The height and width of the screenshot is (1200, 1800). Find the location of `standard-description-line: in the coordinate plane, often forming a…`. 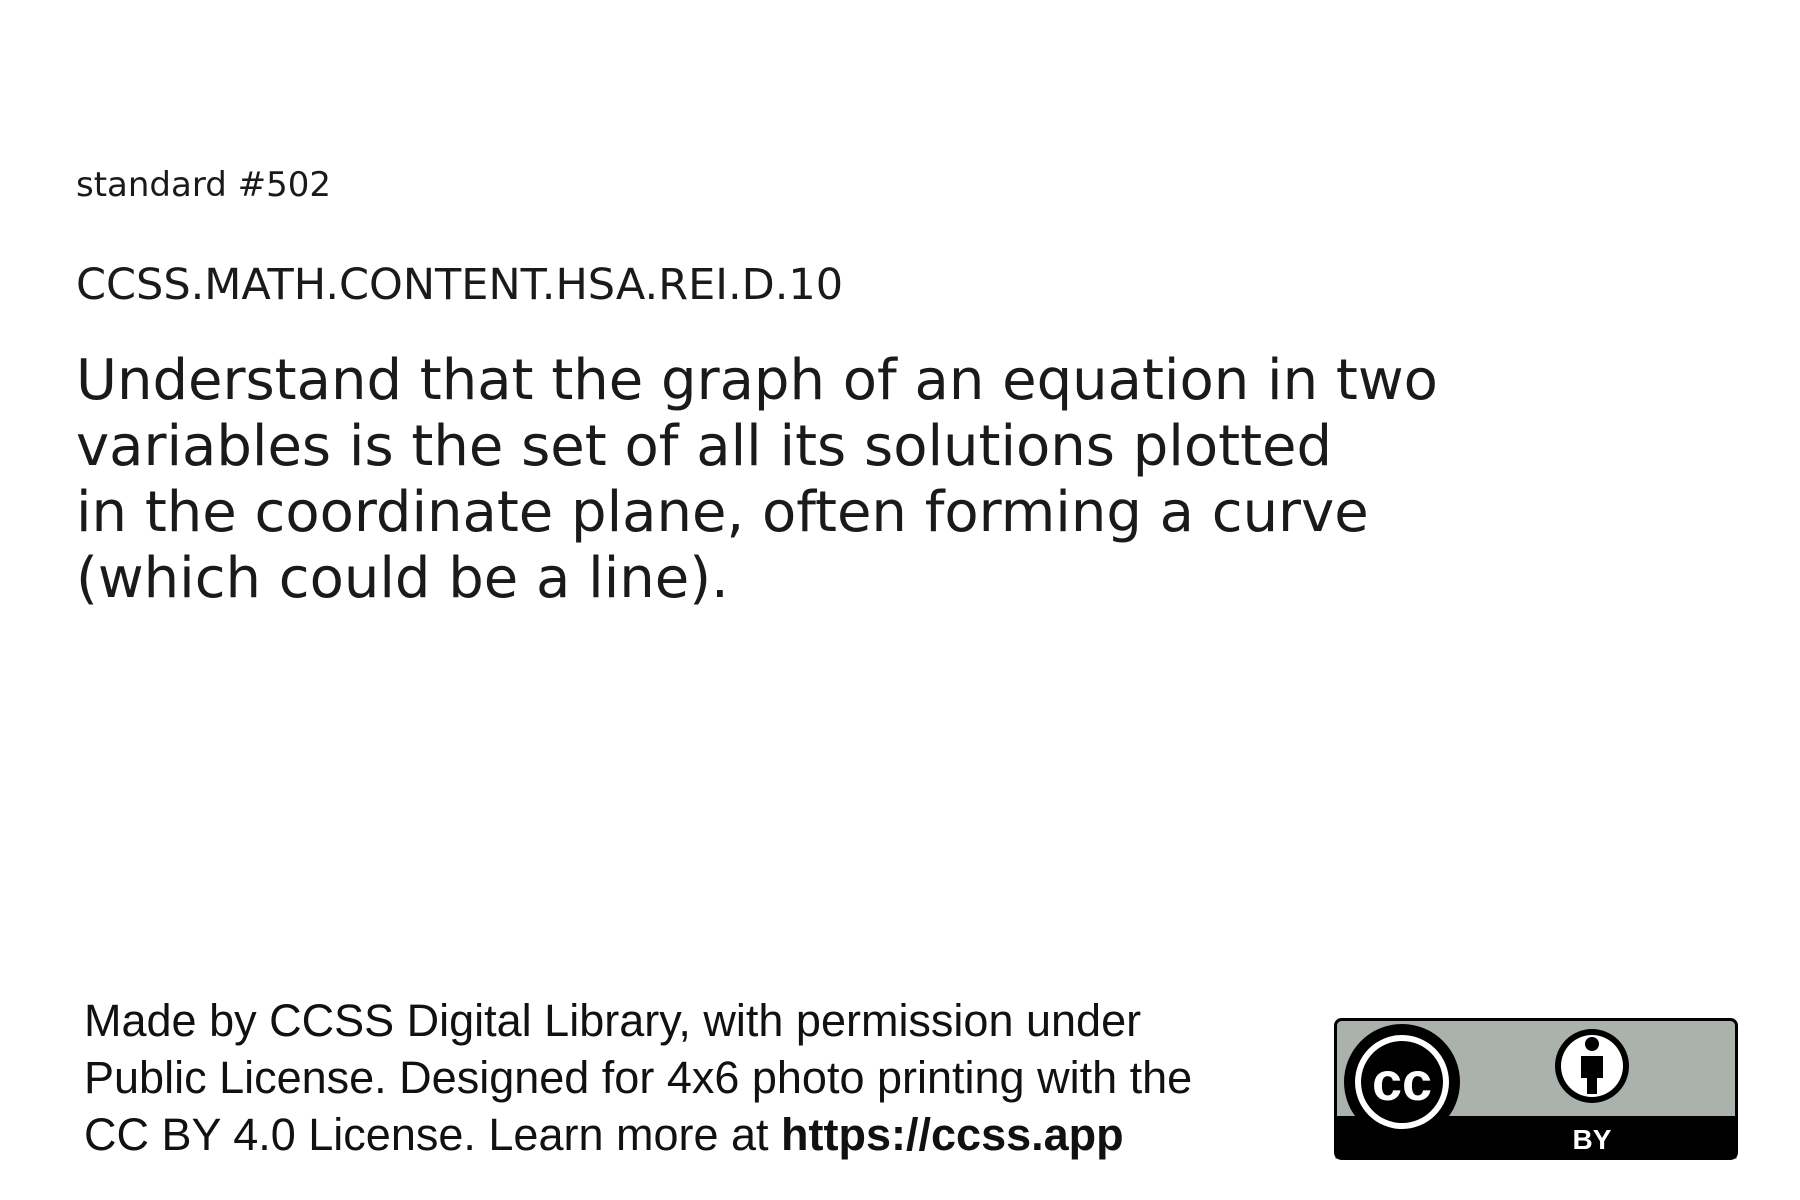

standard-description-line: in the coordinate plane, often forming a… is located at coordinates (722, 512).